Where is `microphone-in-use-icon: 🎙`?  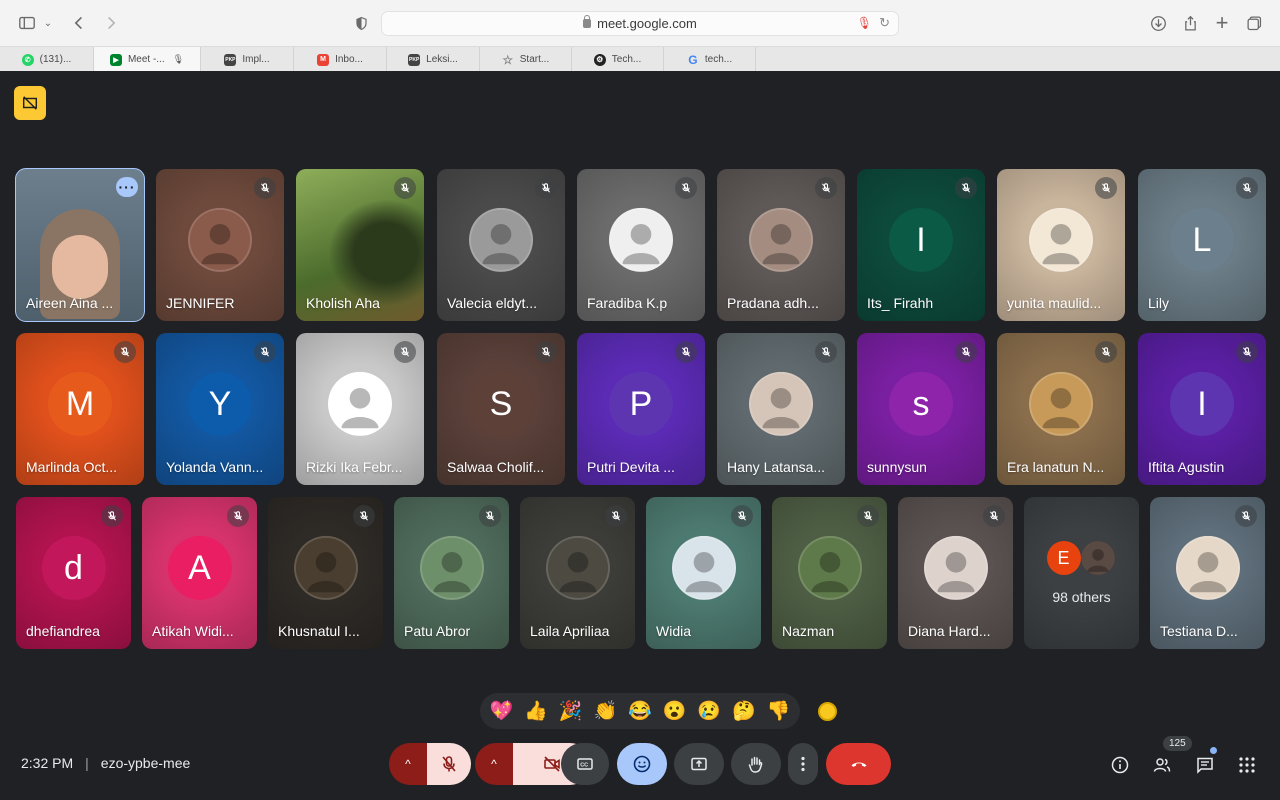 microphone-in-use-icon: 🎙 is located at coordinates (864, 23).